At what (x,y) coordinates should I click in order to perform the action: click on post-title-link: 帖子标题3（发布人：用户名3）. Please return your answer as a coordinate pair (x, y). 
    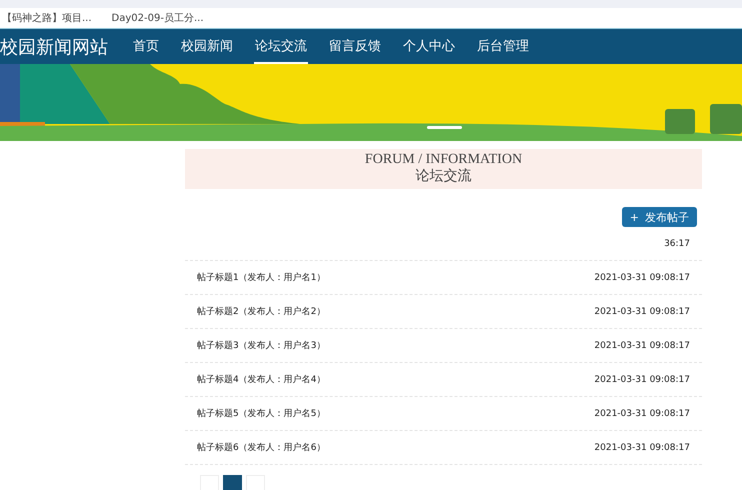
    Looking at the image, I should click on (261, 345).